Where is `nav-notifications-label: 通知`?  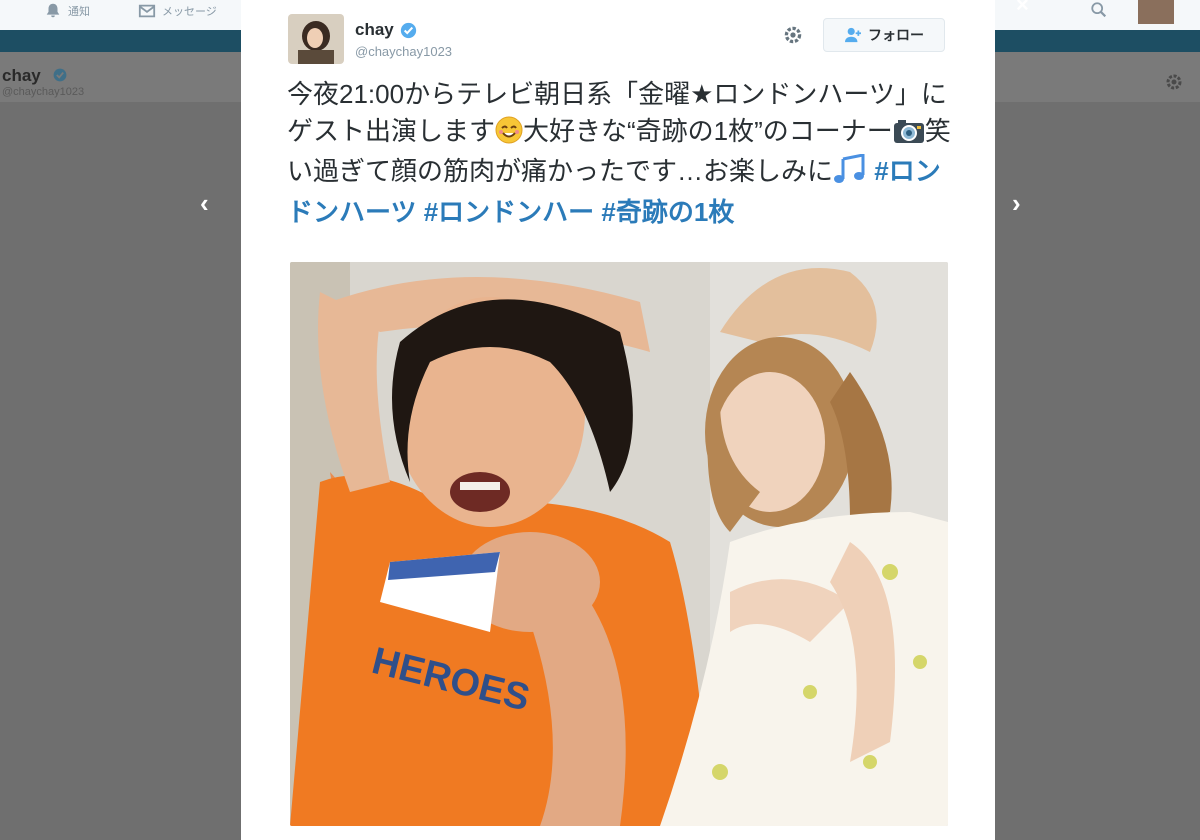
nav-notifications-label: 通知 is located at coordinates (79, 12).